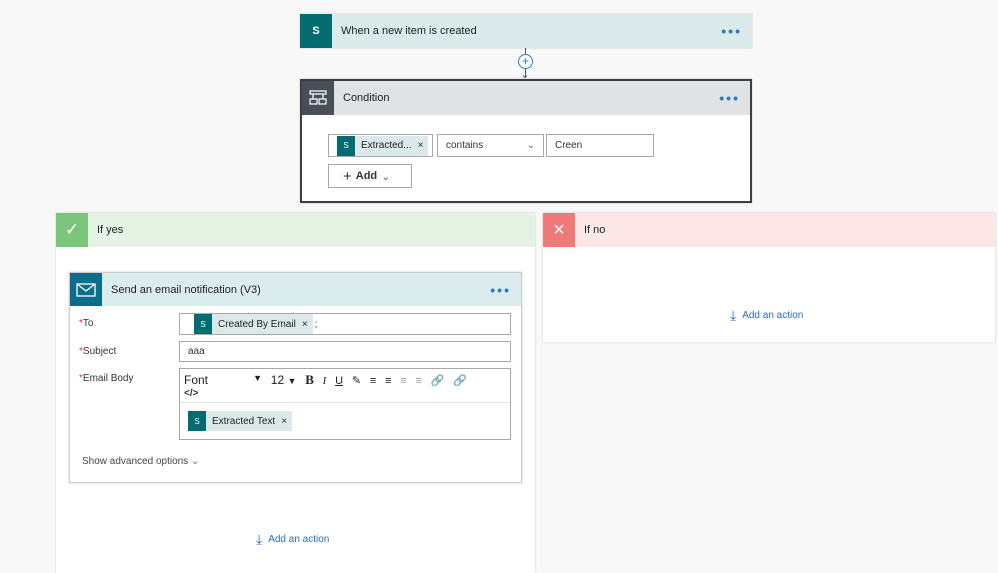 The width and height of the screenshot is (998, 573). I want to click on bold-icon: B, so click(309, 380).